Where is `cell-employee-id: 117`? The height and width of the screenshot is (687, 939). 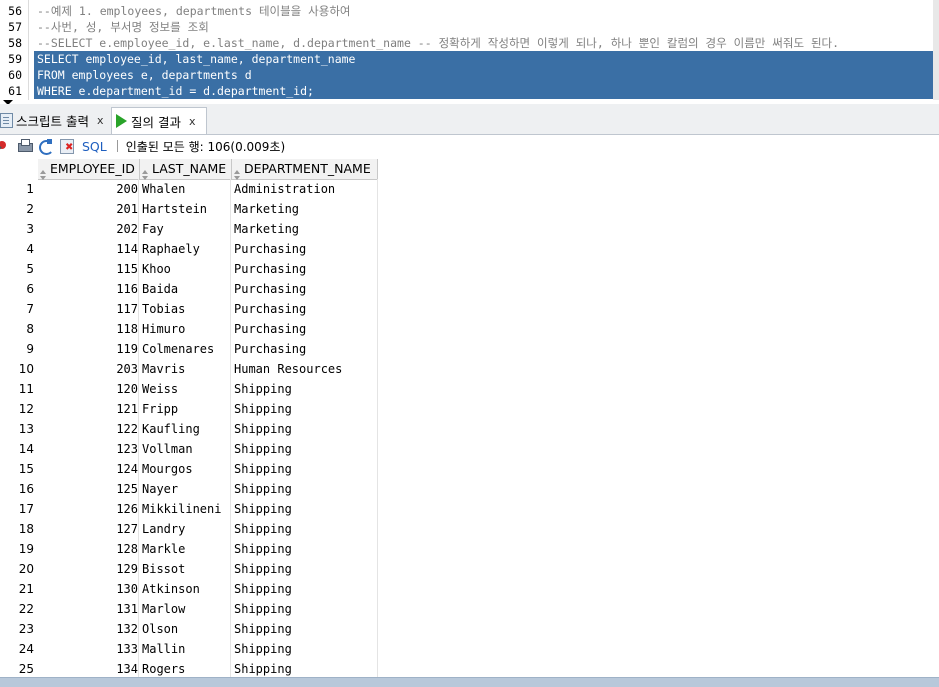
cell-employee-id: 117 is located at coordinates (88, 309).